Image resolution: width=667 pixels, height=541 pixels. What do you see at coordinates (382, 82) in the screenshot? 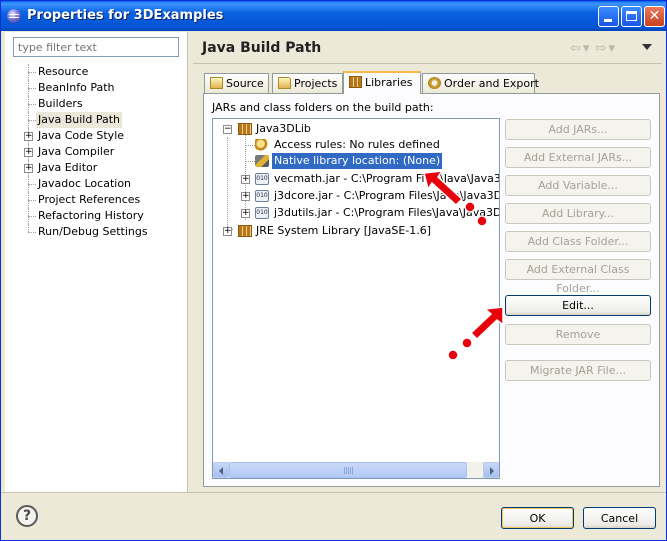
I see `tab-libraries: Libraries` at bounding box center [382, 82].